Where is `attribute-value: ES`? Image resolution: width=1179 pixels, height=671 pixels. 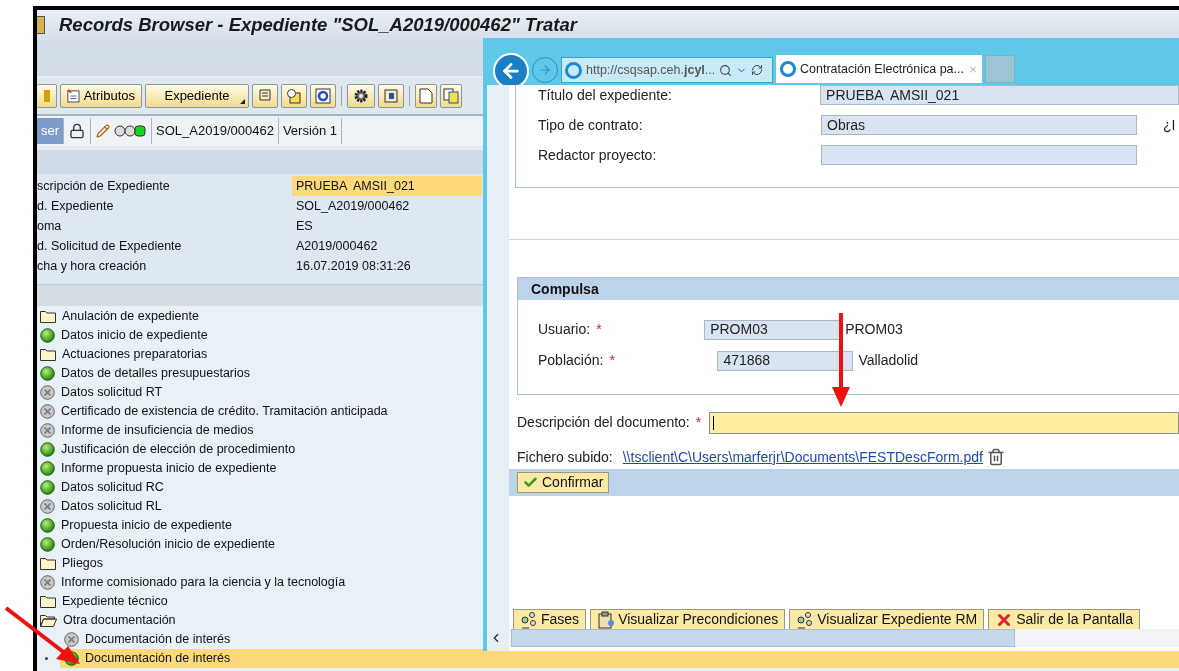
attribute-value: ES is located at coordinates (304, 226).